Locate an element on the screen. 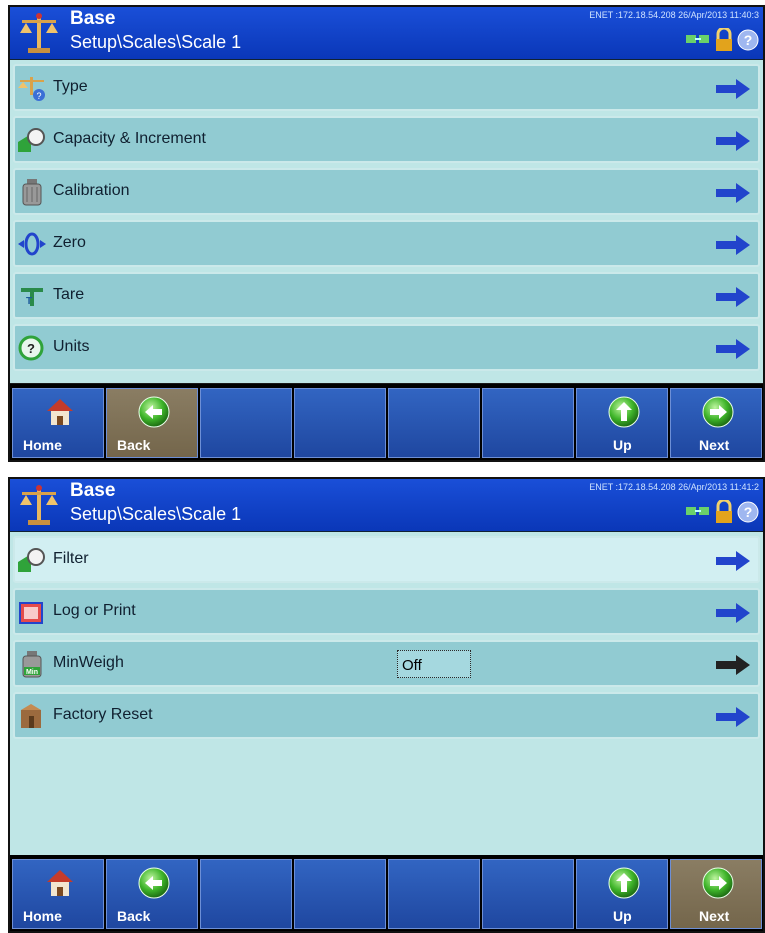  zero-icon is located at coordinates (32, 244).